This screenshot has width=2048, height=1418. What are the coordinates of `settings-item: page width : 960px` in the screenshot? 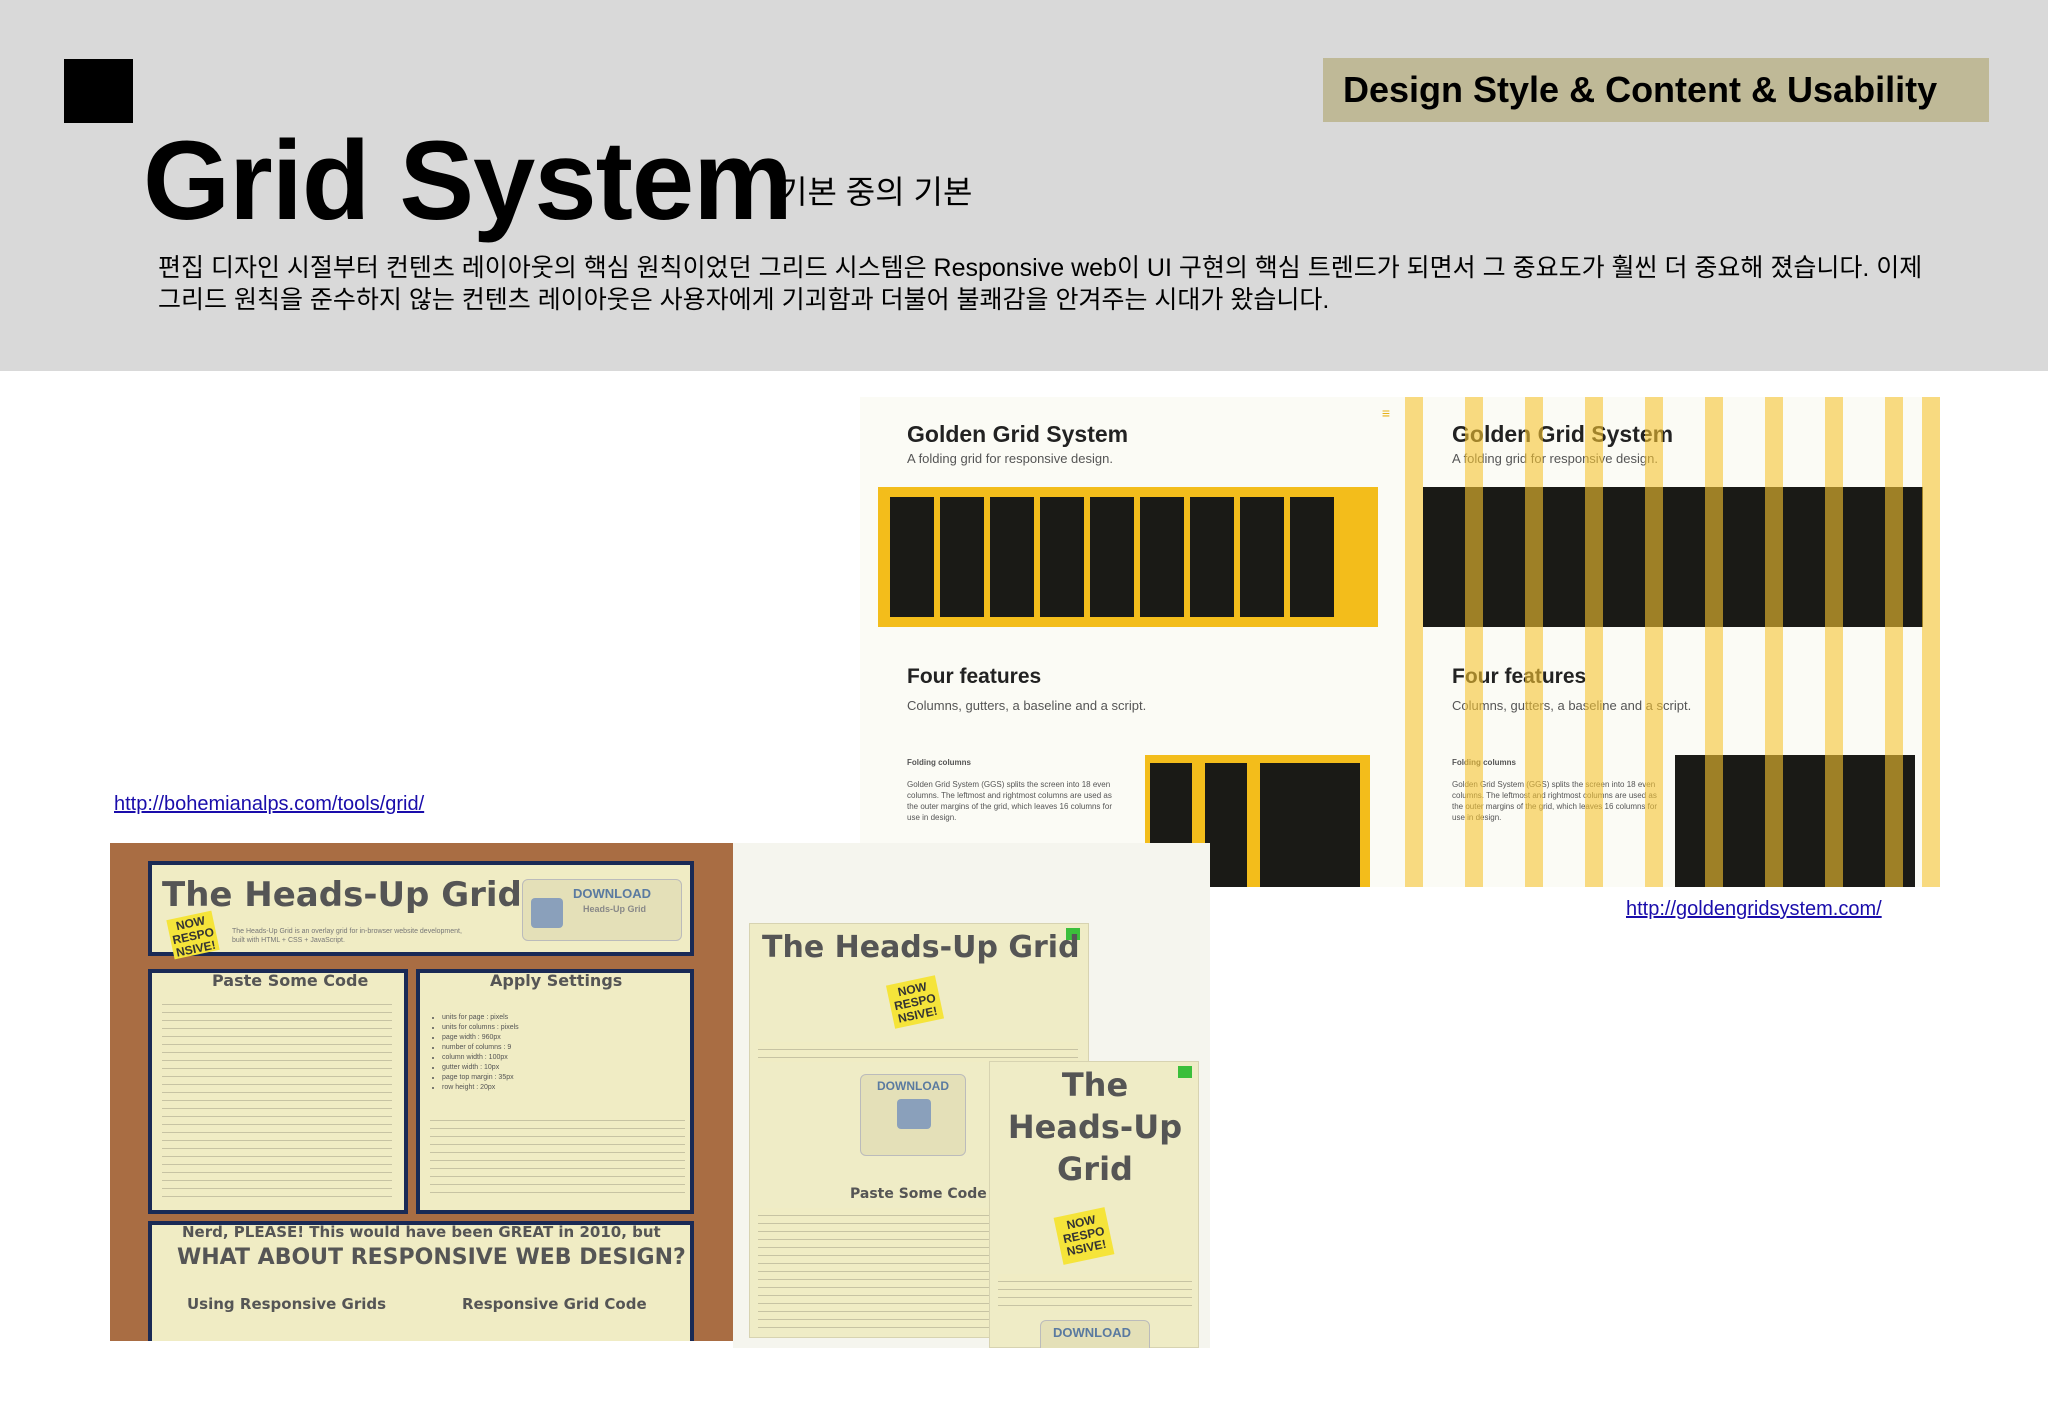 It's located at (480, 1038).